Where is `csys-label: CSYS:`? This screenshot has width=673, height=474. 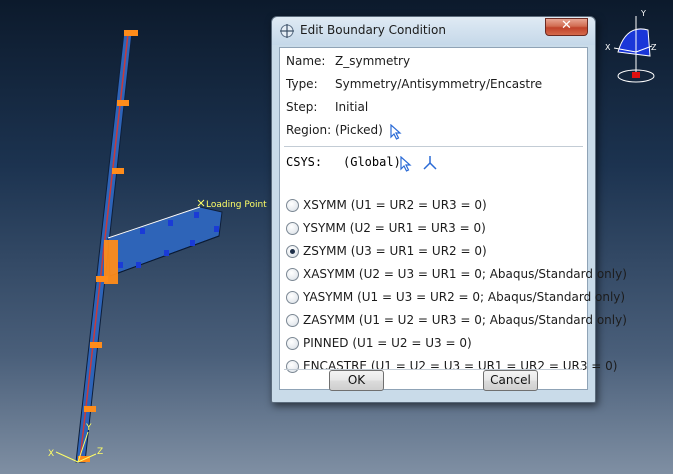 csys-label: CSYS: is located at coordinates (304, 162).